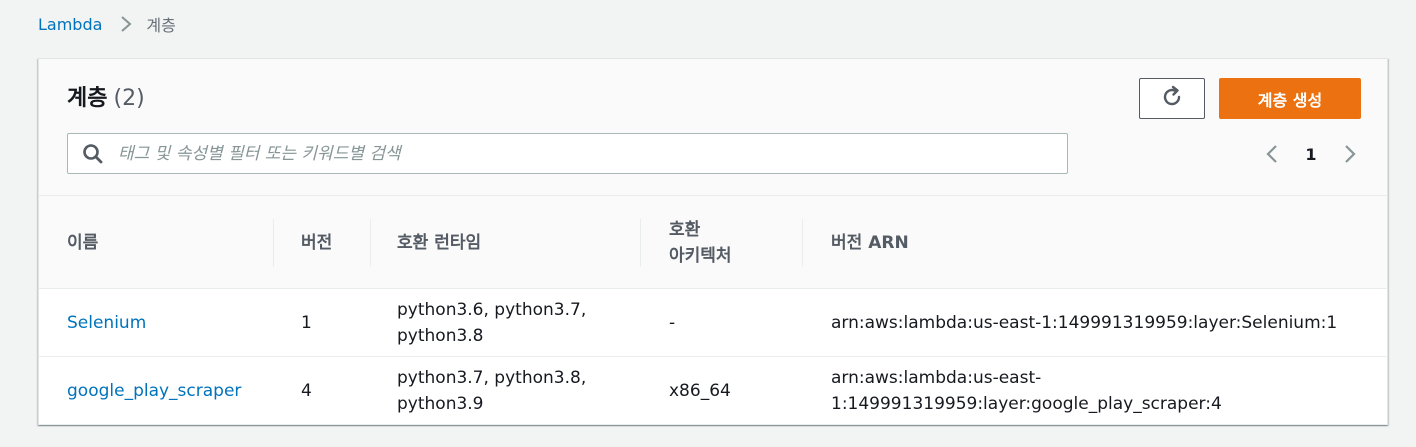  I want to click on chevron-left-icon, so click(1272, 154).